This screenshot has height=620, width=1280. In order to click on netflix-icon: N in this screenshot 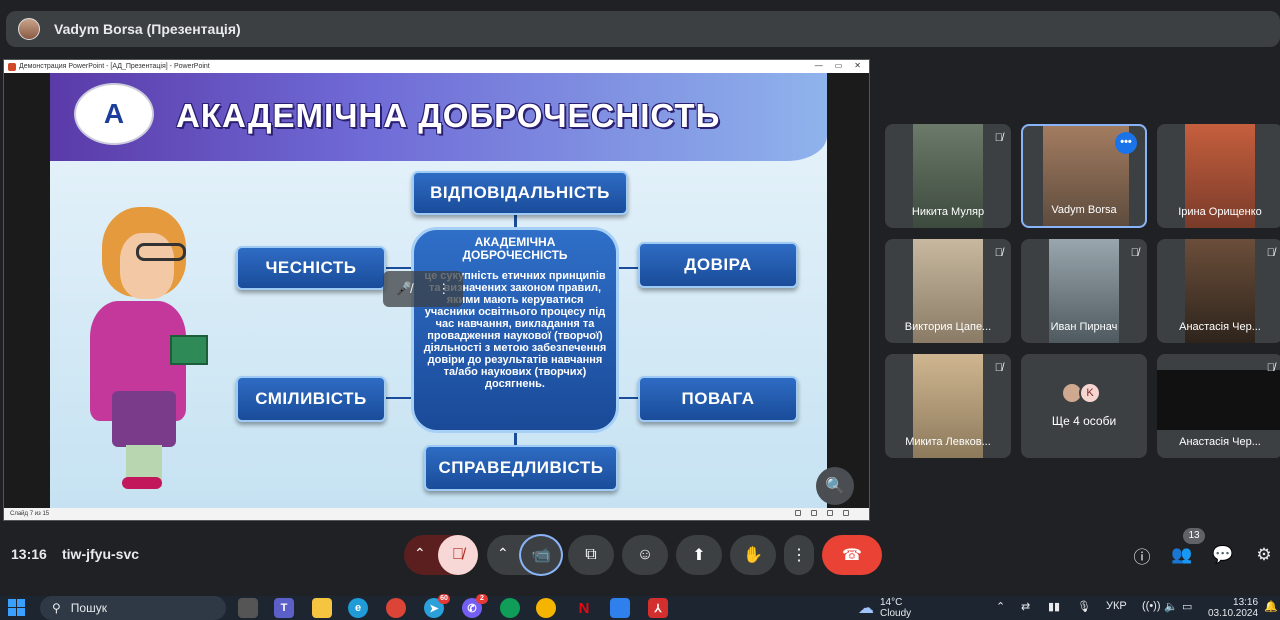, I will do `click(584, 608)`.